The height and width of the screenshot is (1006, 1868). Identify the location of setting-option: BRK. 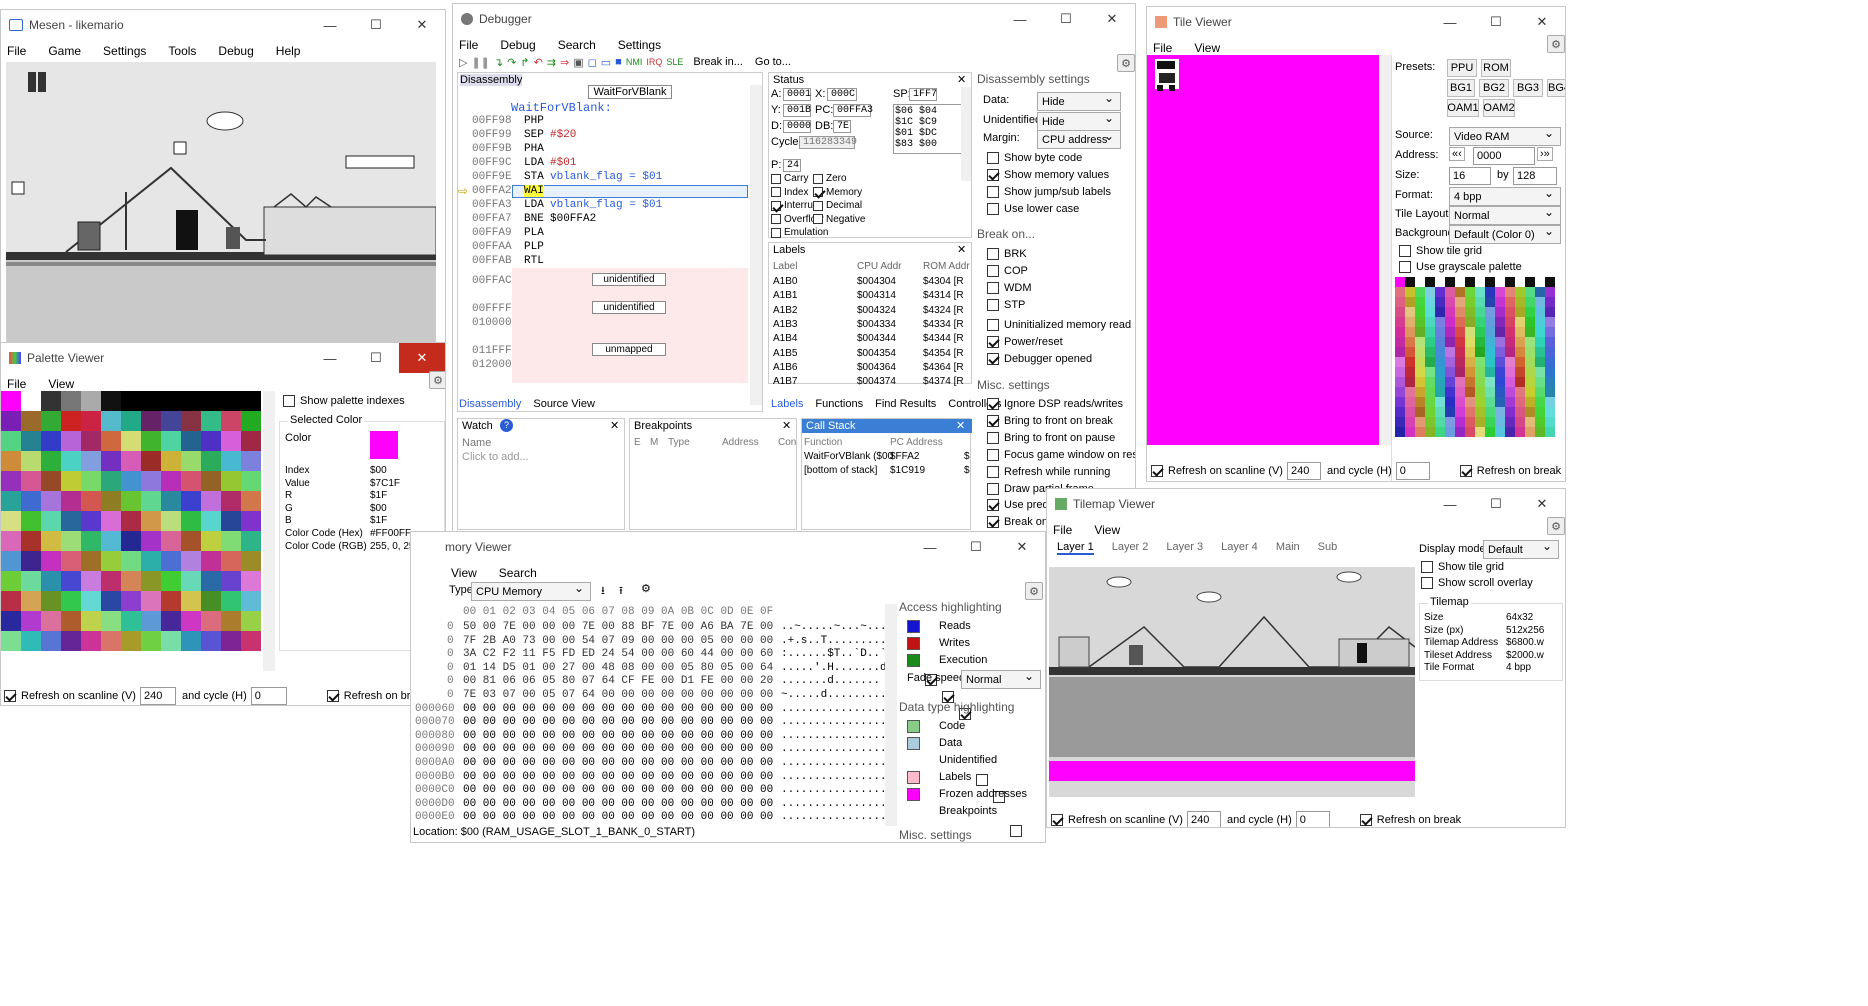
(1007, 254).